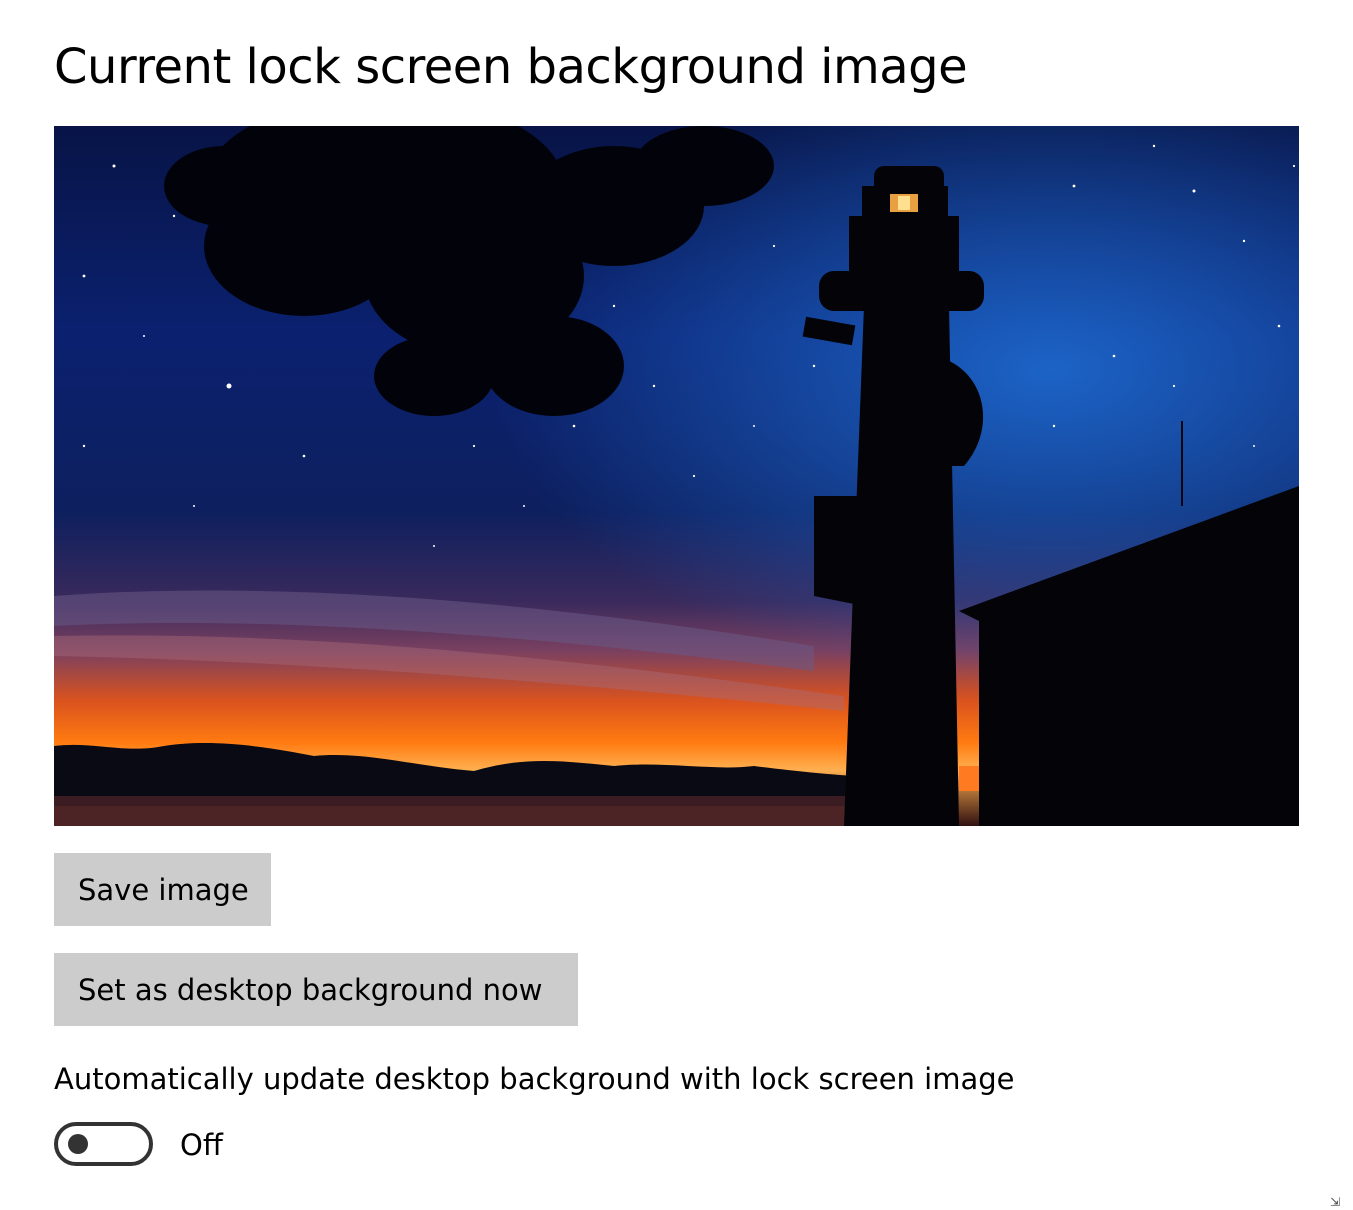 Image resolution: width=1353 pixels, height=1210 pixels. I want to click on toggle-knob, so click(78, 1144).